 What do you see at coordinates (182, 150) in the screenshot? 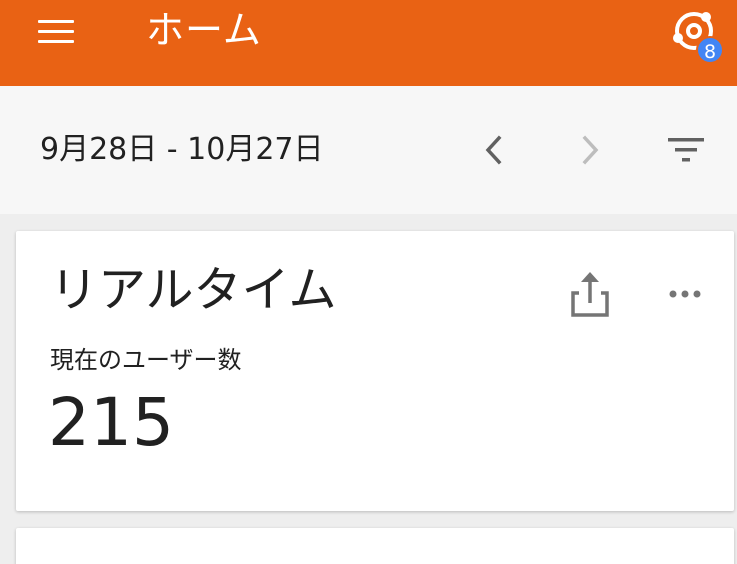
I see `date-range-label: 9月28日 - 10月27日` at bounding box center [182, 150].